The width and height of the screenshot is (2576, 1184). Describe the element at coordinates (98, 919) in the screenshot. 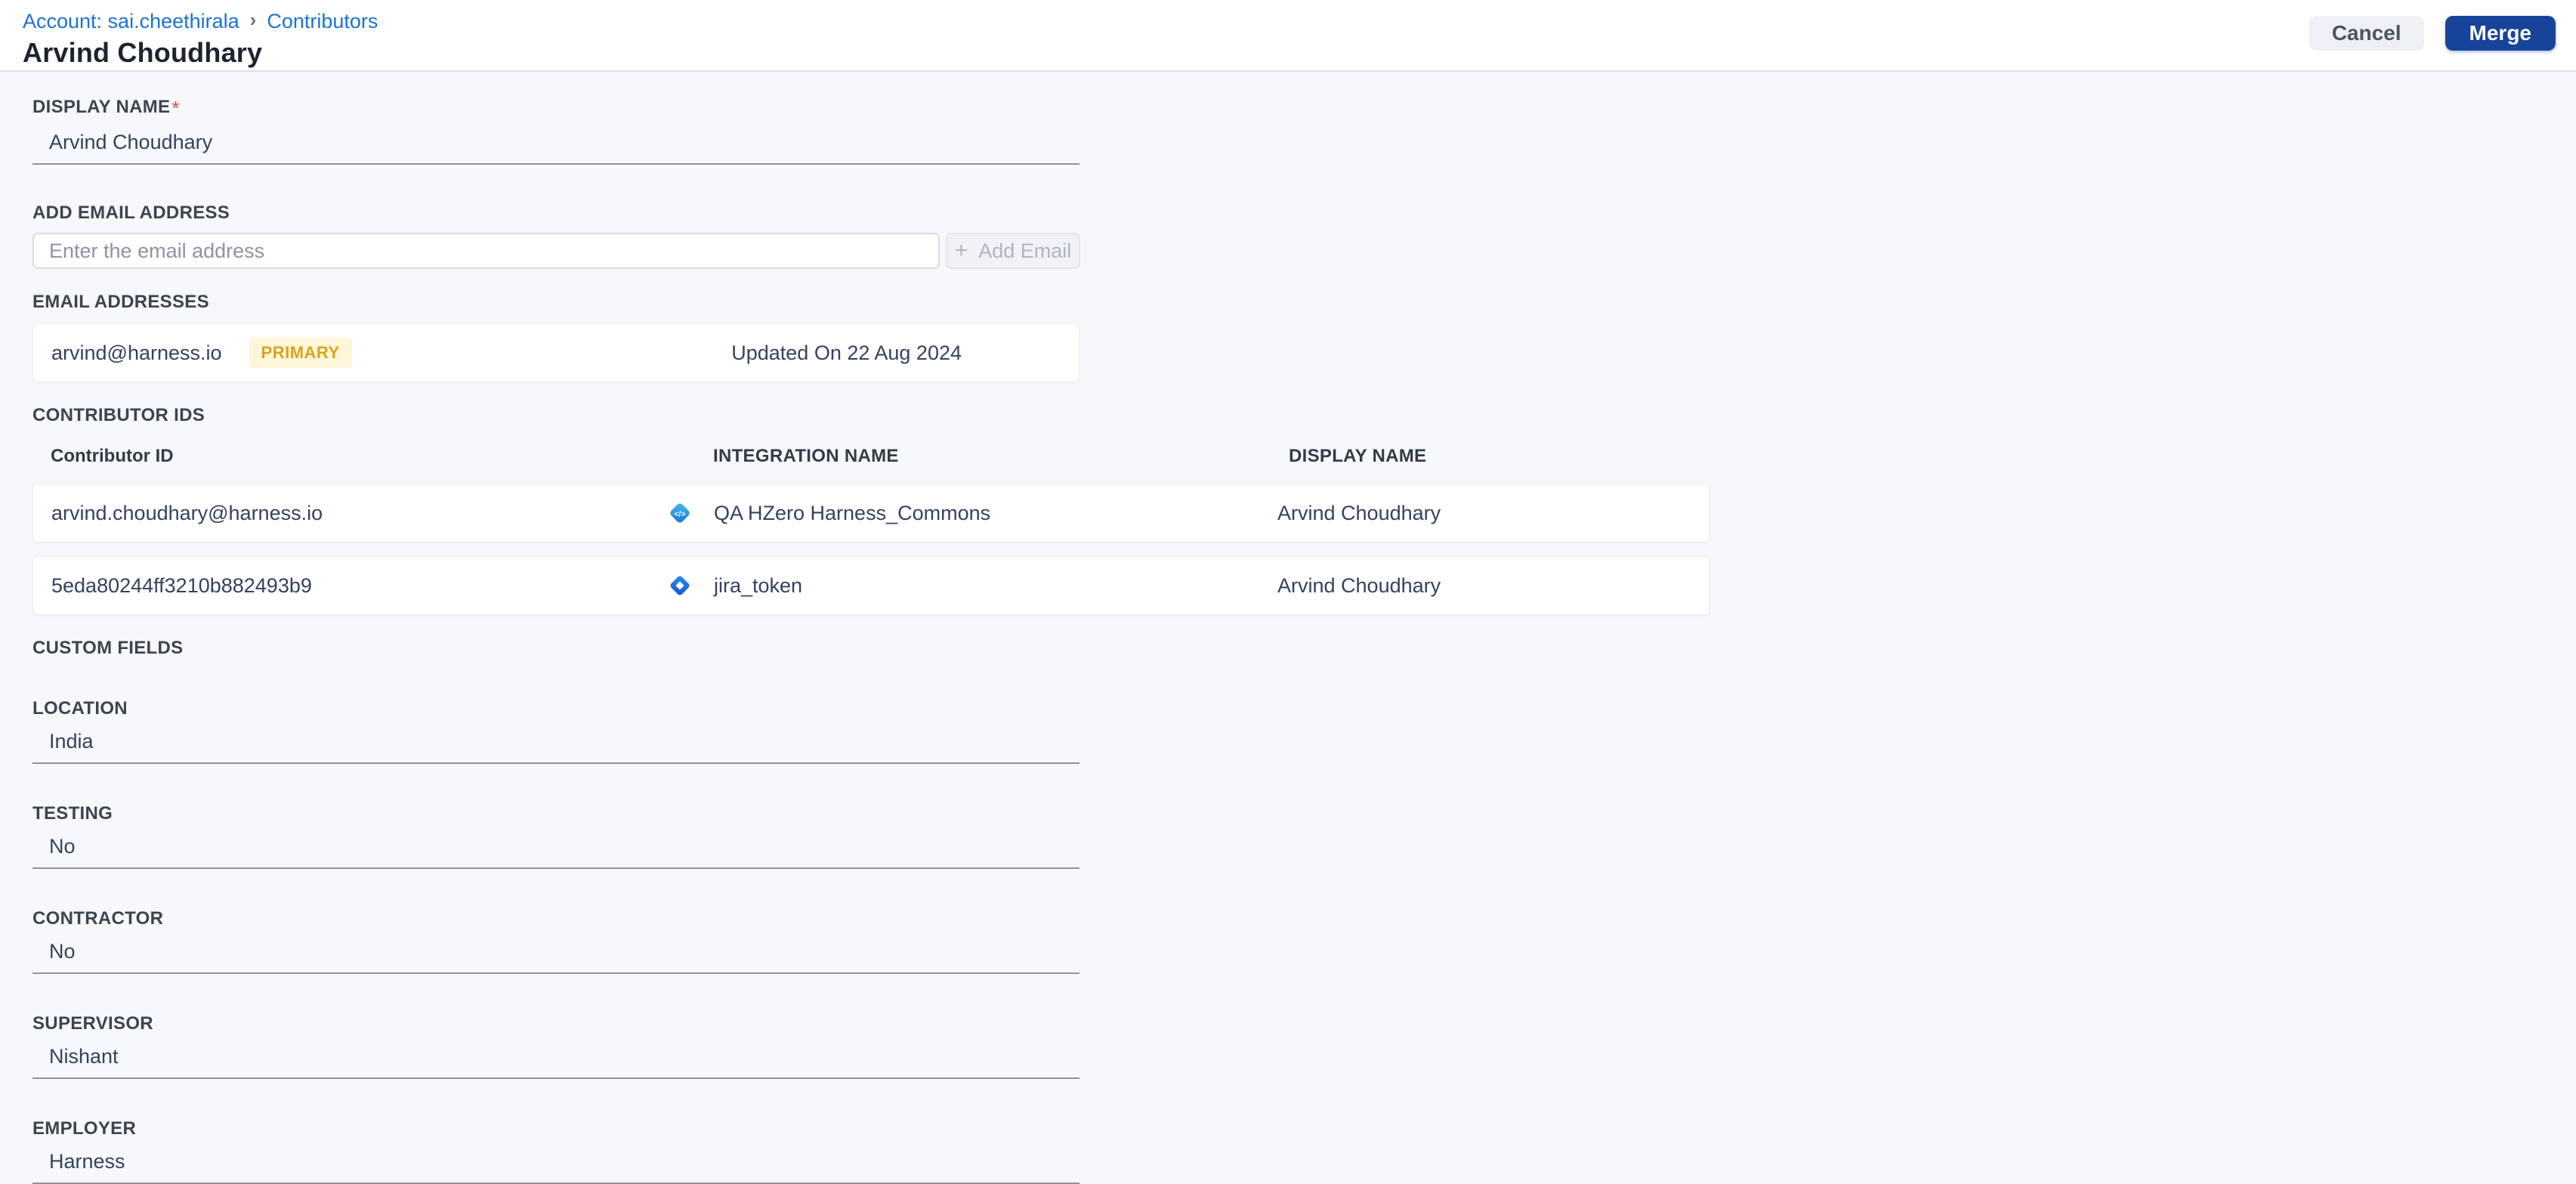

I see `contractor-label: CONTRACTOR` at that location.